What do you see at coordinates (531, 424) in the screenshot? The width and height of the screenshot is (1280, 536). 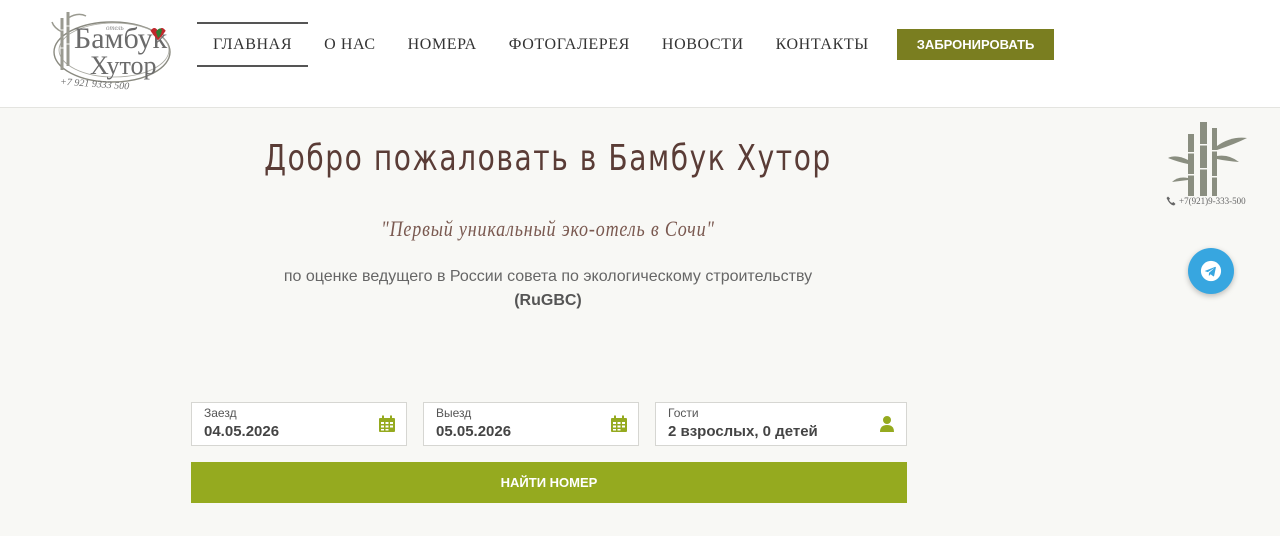 I see `checkout-field: Выезд 05.05.2026` at bounding box center [531, 424].